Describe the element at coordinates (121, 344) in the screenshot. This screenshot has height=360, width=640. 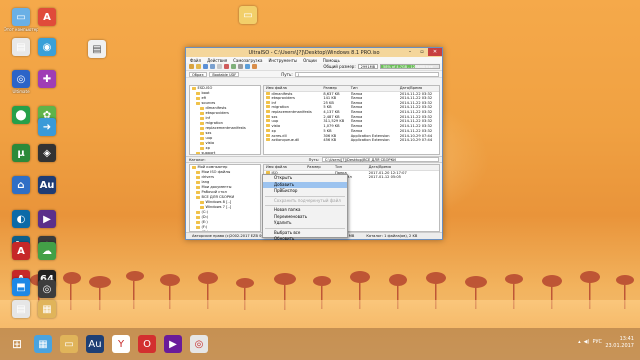
I see `yandex-icon: Y` at that location.